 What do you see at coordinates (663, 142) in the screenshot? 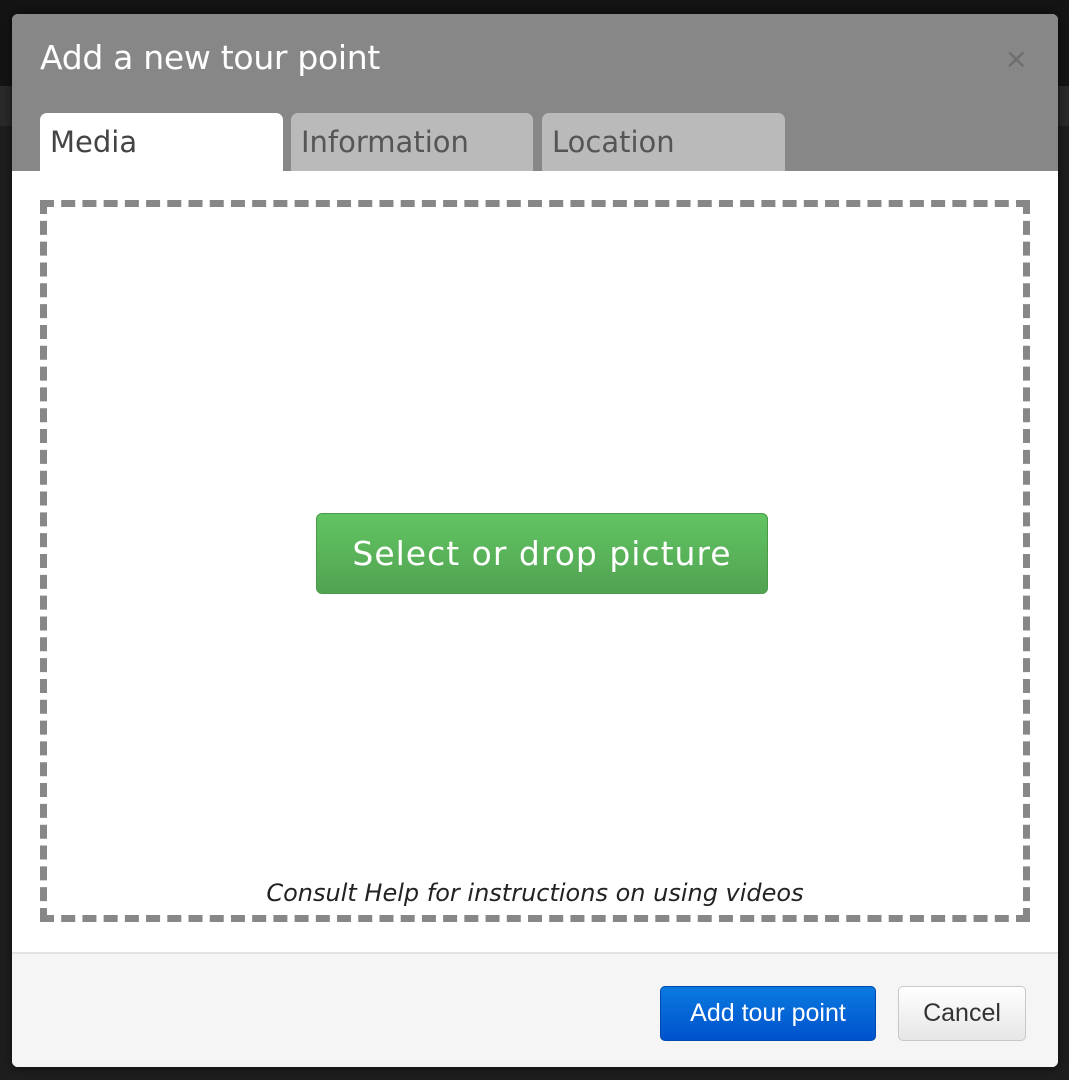
I see `tab-location: Location` at bounding box center [663, 142].